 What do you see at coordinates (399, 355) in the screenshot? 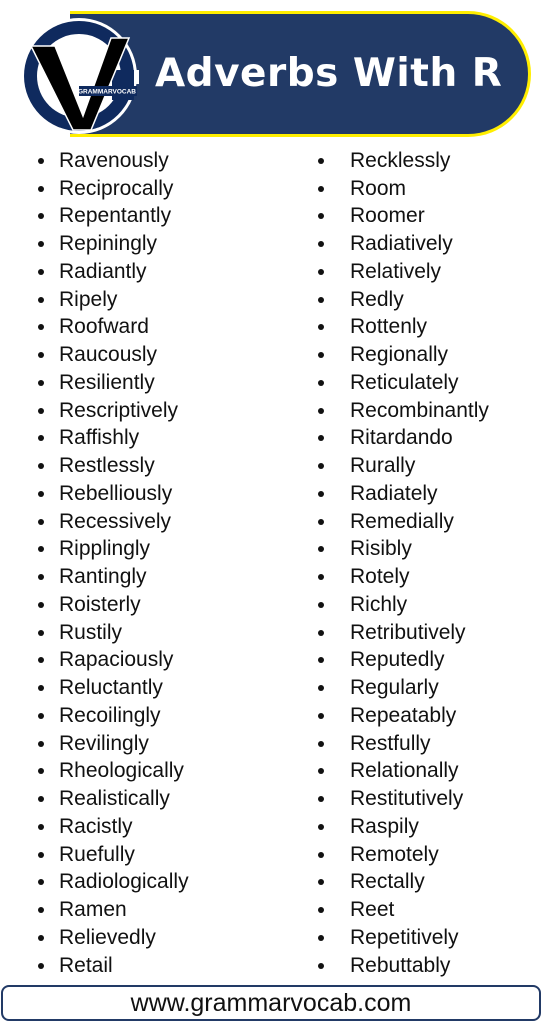
I see `adverb-text: Regionally` at bounding box center [399, 355].